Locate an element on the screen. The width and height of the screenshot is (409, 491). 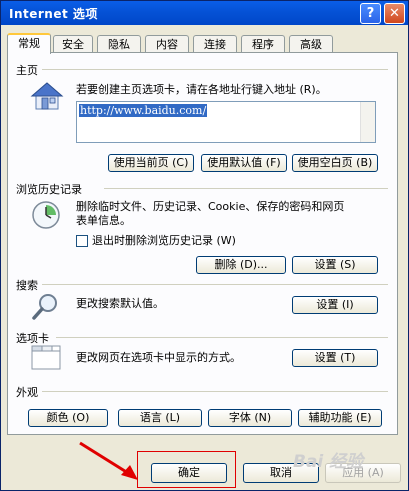
fonts-button: 字体 (N) is located at coordinates (250, 418).